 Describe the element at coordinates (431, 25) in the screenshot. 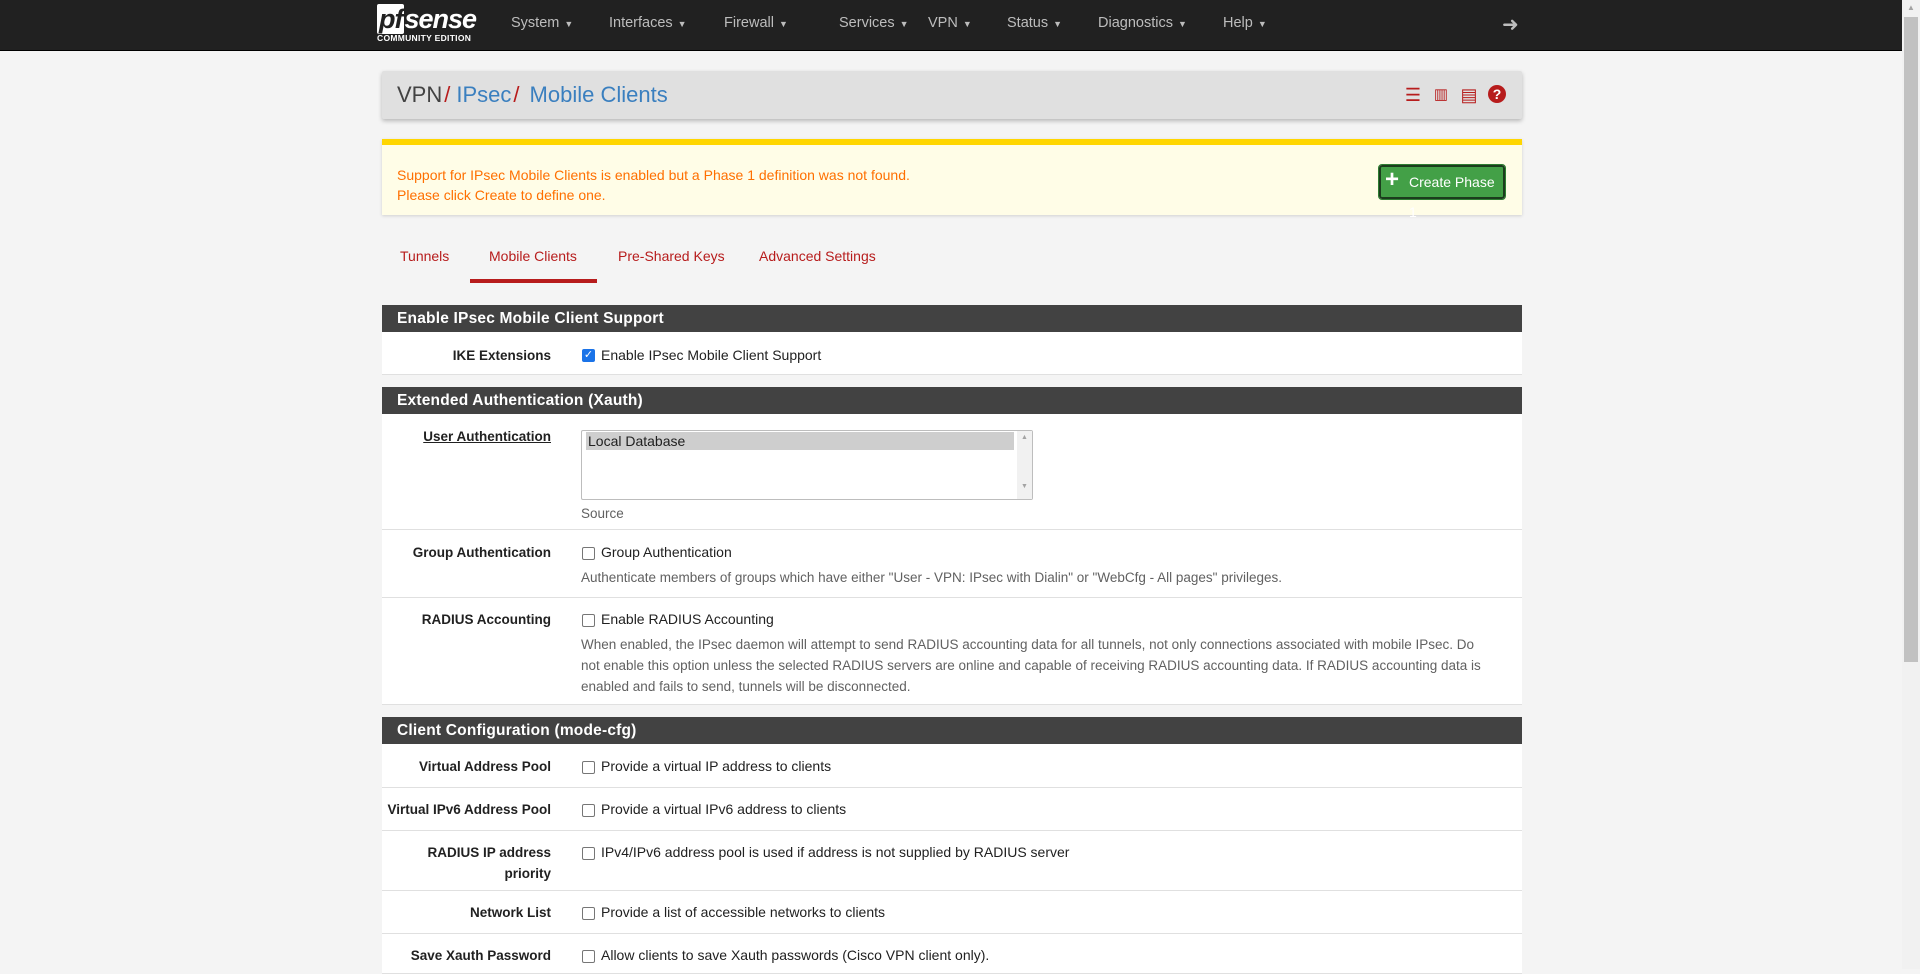

I see `pfsense-logo: pfsense COMMUNITY EDITION` at that location.